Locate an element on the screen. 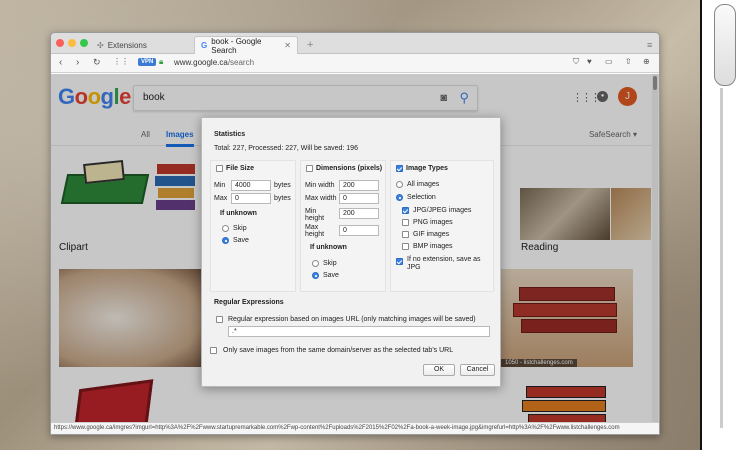 The height and width of the screenshot is (450, 742). zoom-window-button is located at coordinates (84, 43).